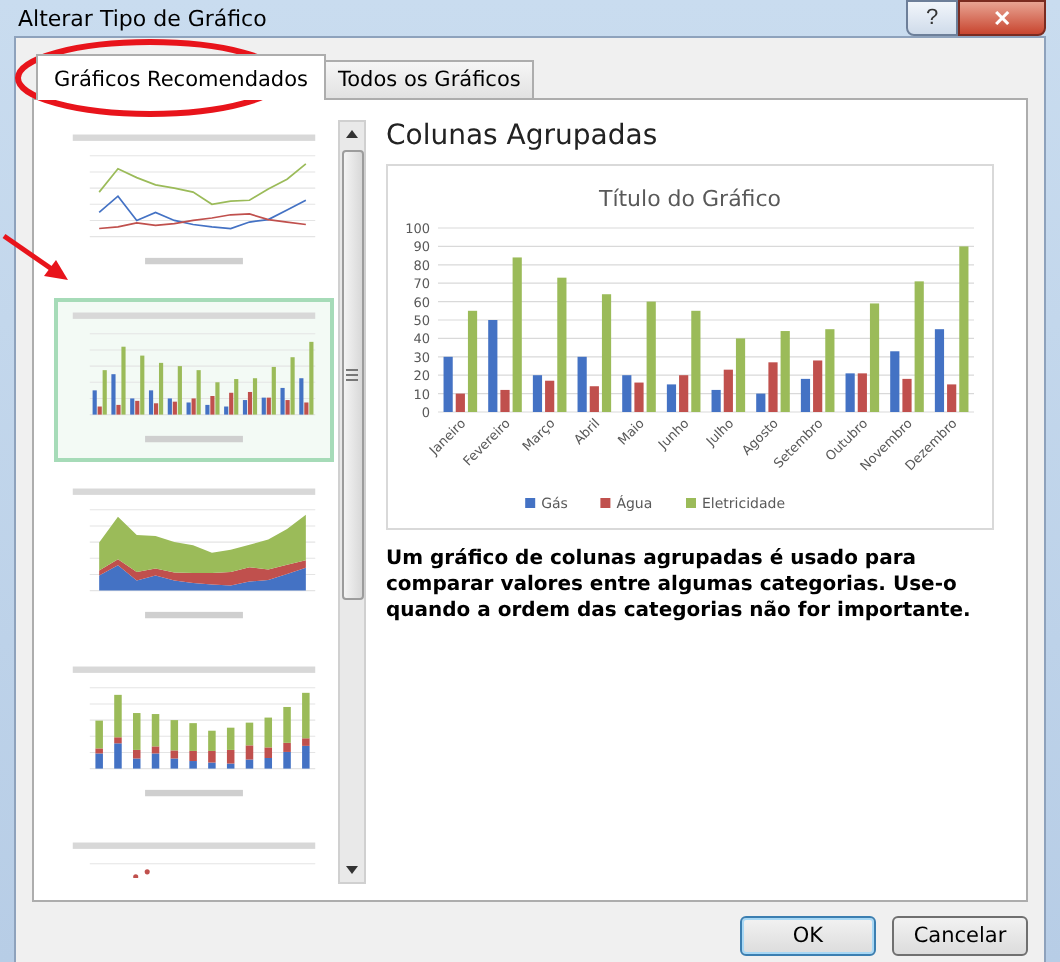  Describe the element at coordinates (932, 18) in the screenshot. I see `help-button: ?` at that location.